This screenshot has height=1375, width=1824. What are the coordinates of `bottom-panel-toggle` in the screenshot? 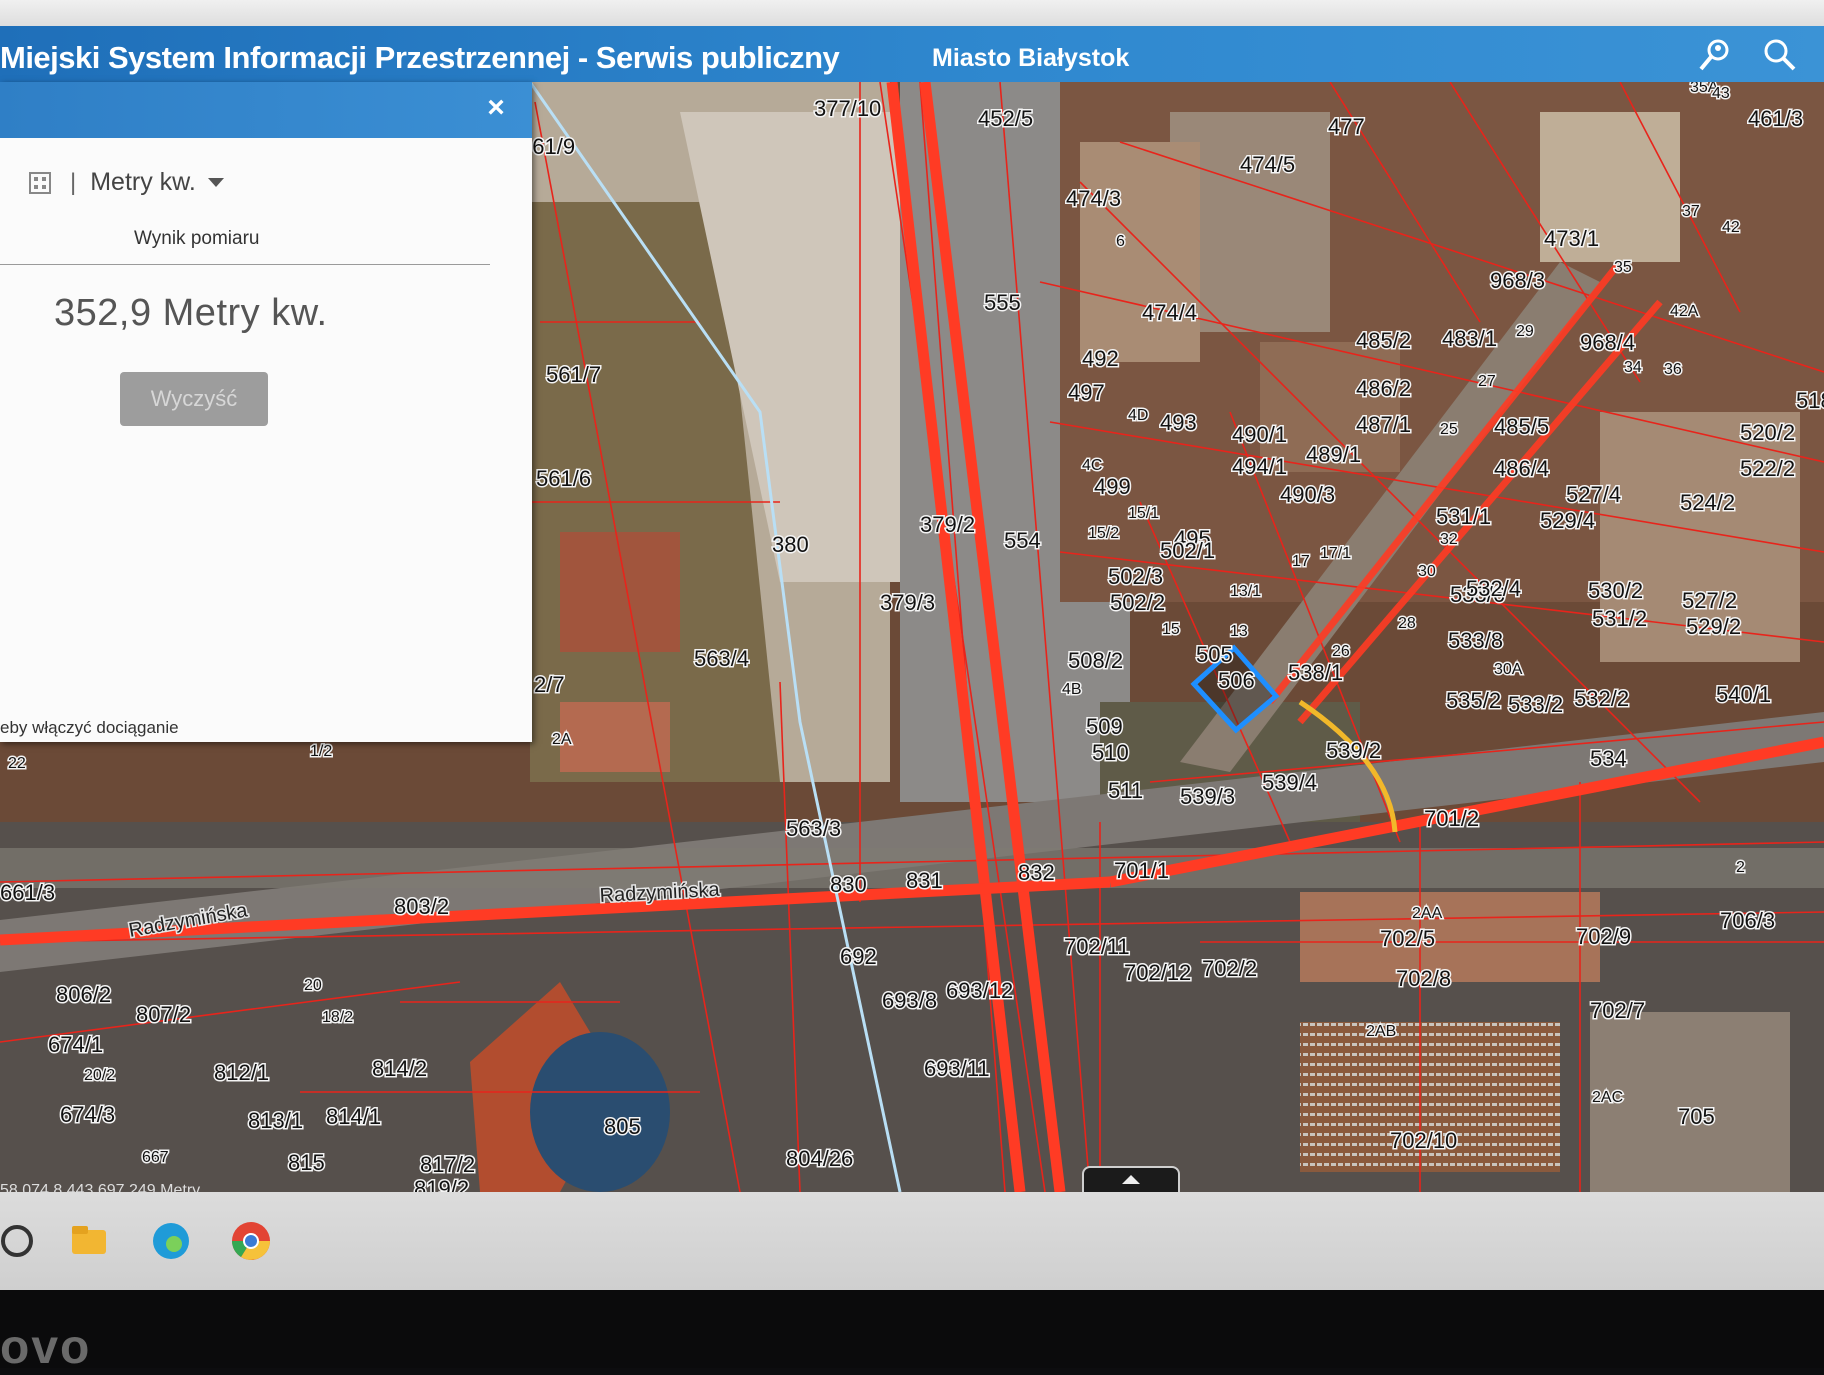 It's located at (1131, 1180).